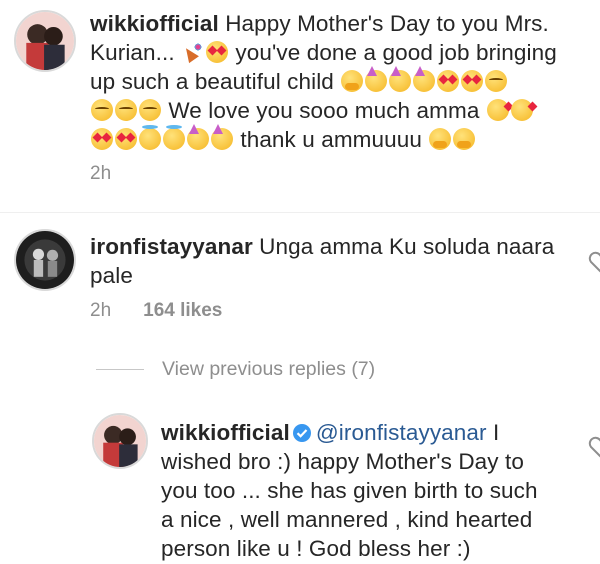 This screenshot has width=600, height=564. What do you see at coordinates (120, 369) in the screenshot?
I see `replies-line` at bounding box center [120, 369].